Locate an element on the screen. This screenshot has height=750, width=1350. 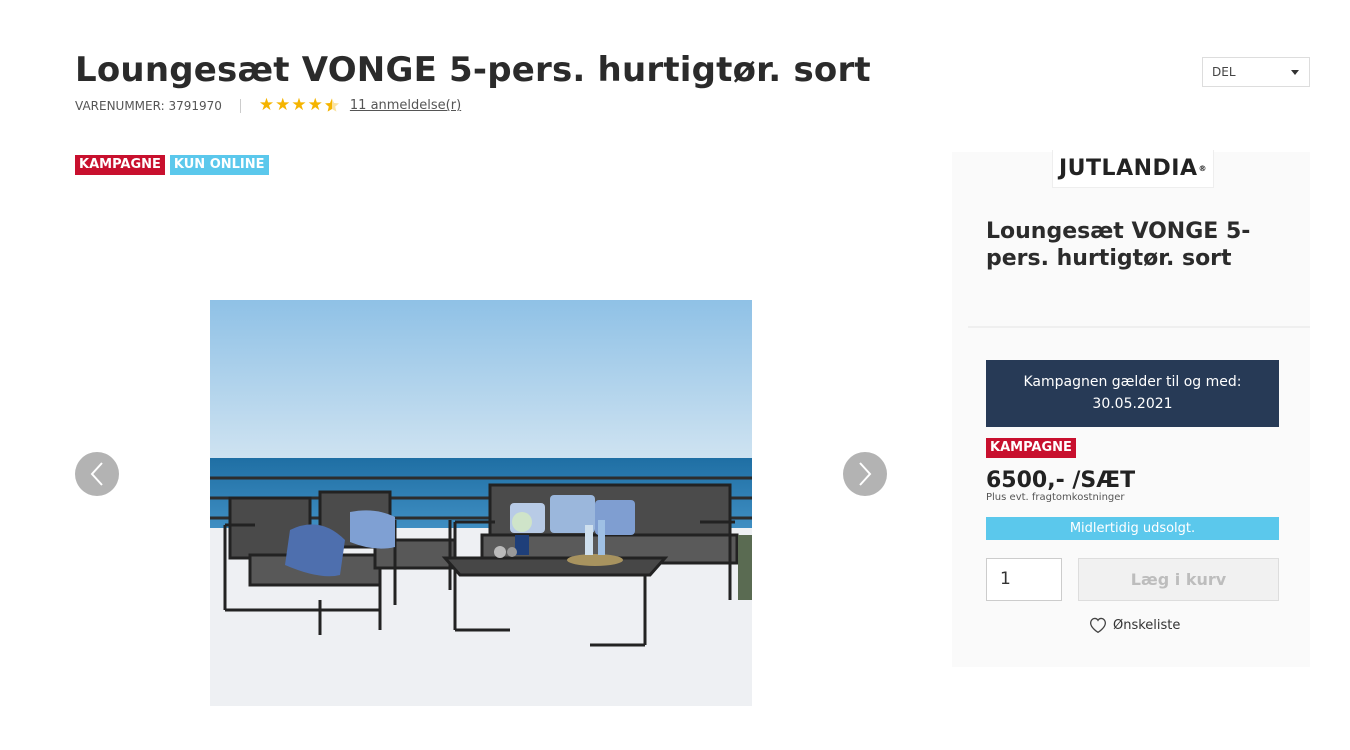
gallery-prev-button is located at coordinates (97, 474).